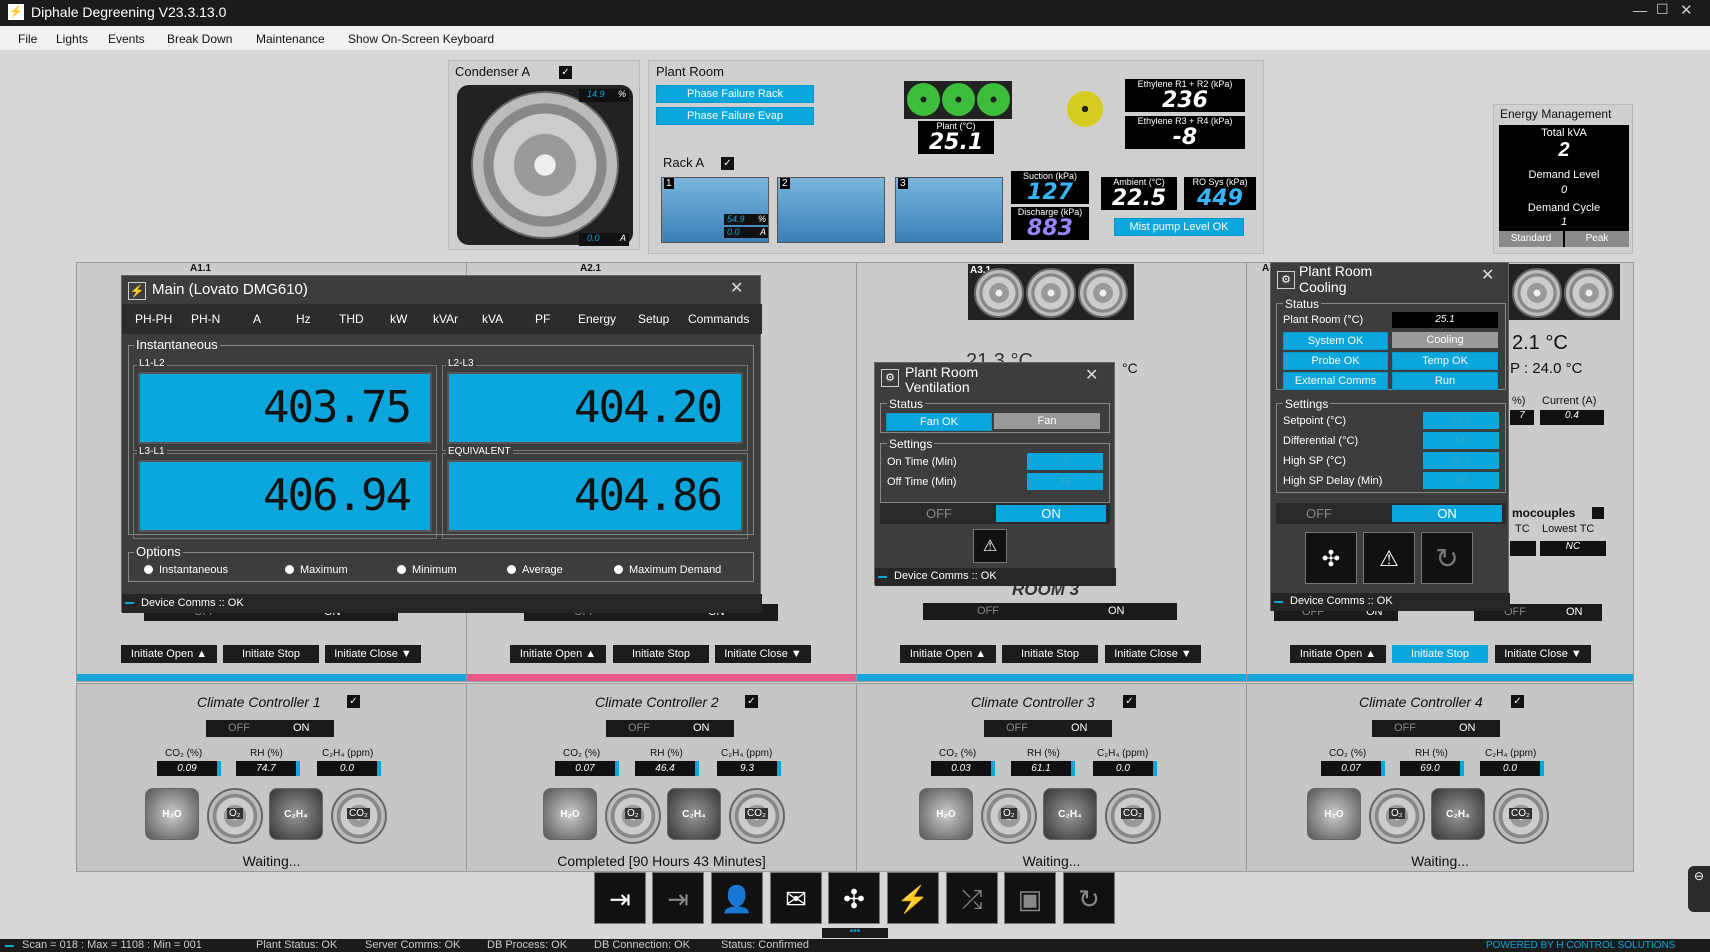 The height and width of the screenshot is (952, 1710). Describe the element at coordinates (620, 898) in the screenshot. I see `login-icon: ⇥` at that location.